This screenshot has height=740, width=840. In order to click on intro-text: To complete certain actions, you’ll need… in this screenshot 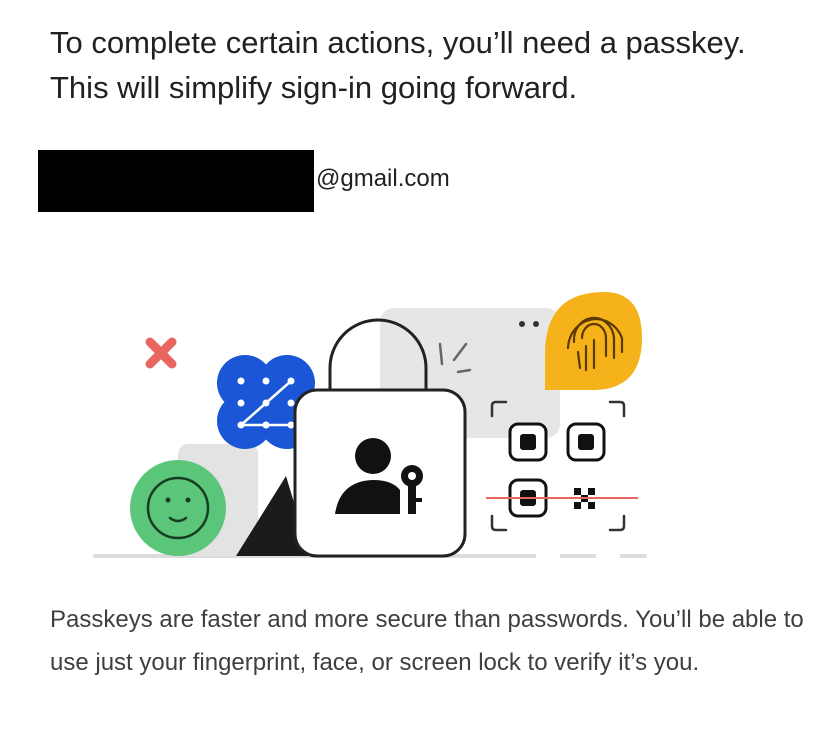, I will do `click(398, 65)`.